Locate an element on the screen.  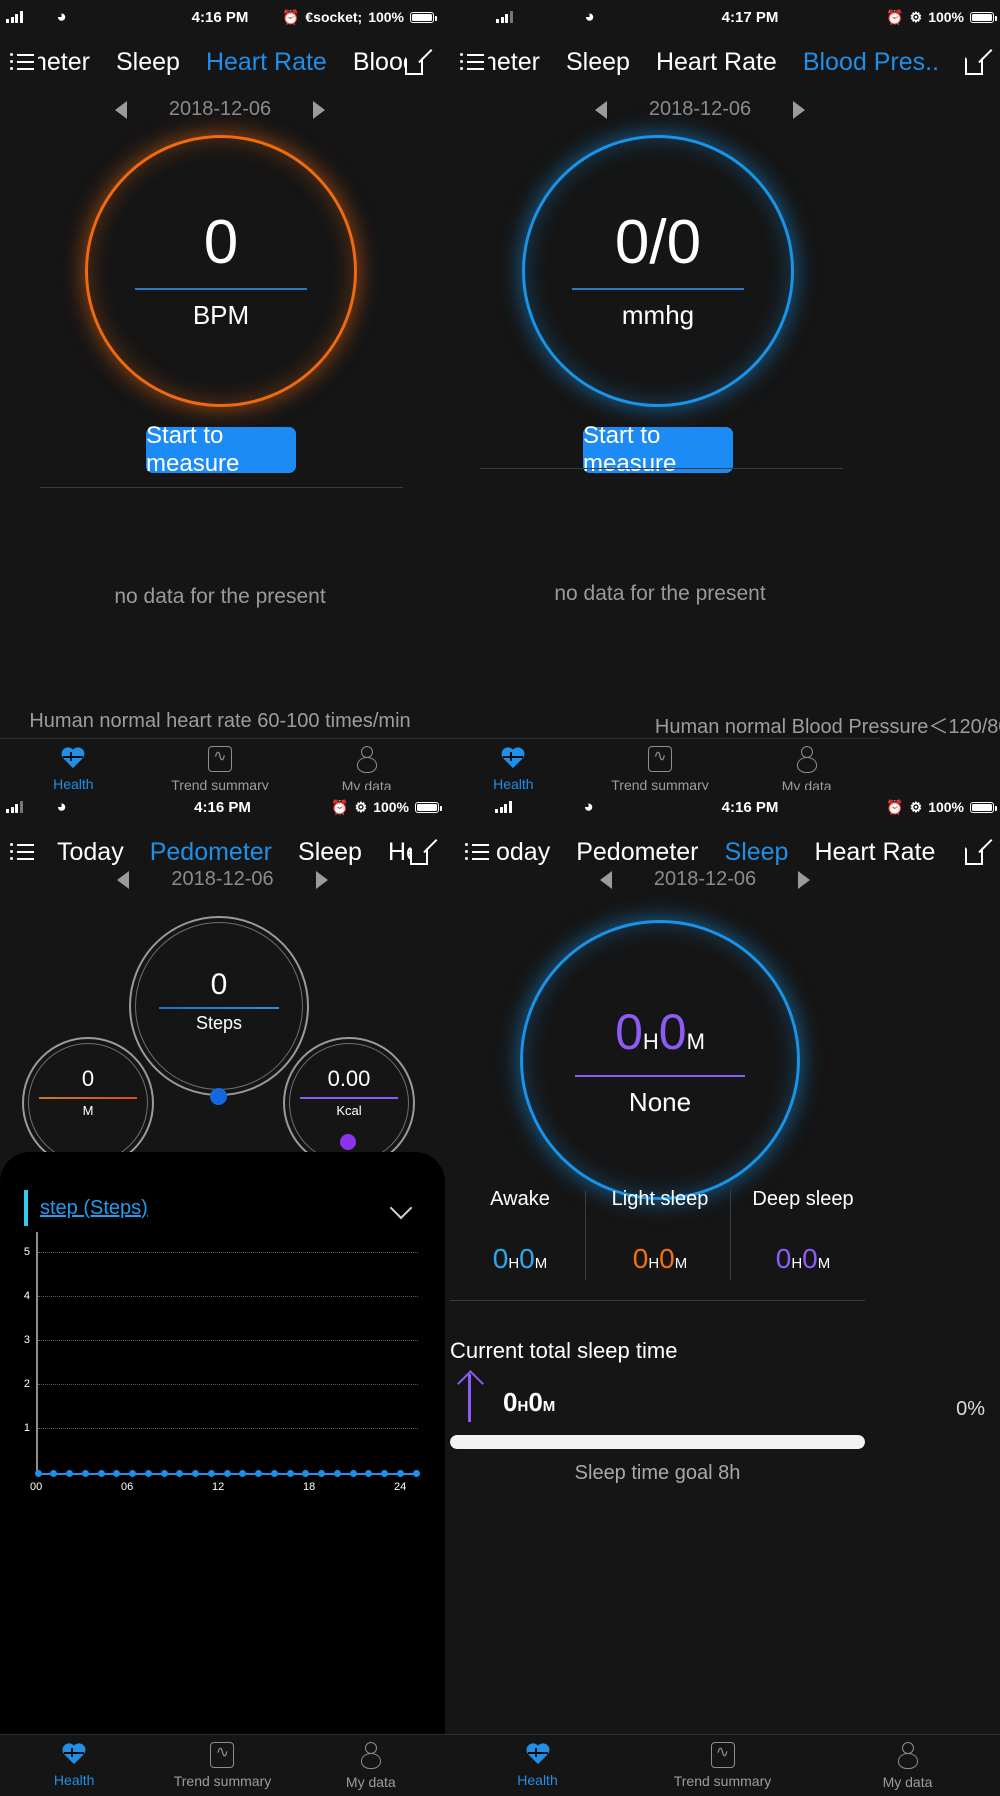
distance-unit: M is located at coordinates (88, 1110).